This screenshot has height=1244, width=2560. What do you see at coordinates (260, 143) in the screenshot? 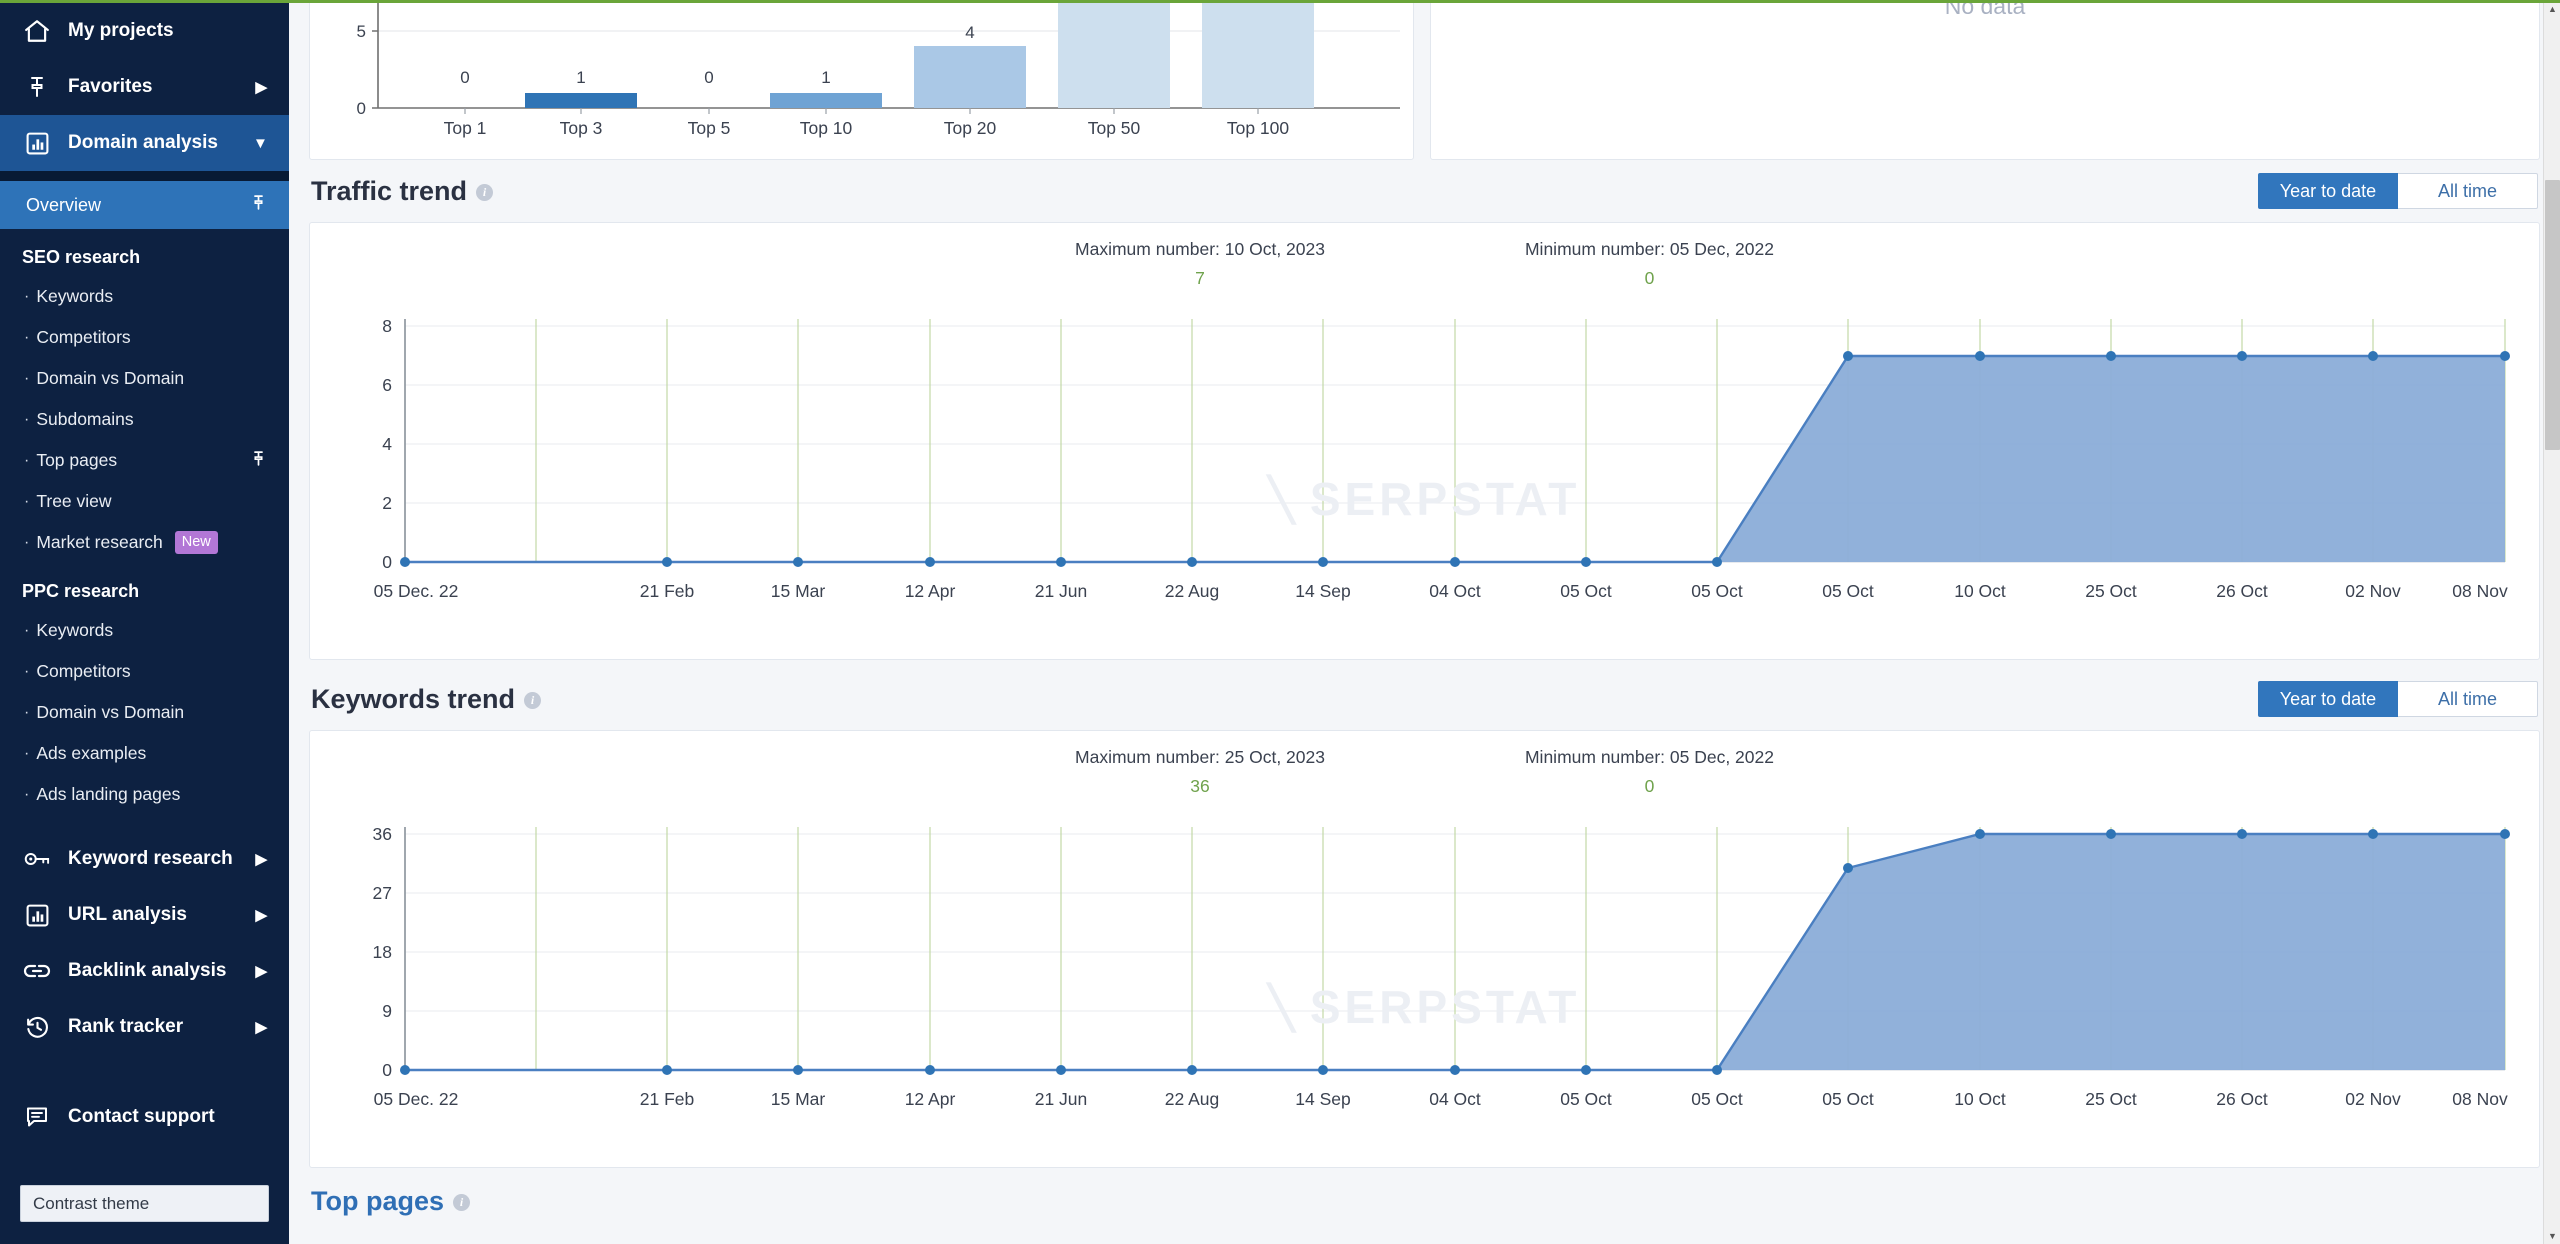
I see `chevron-down-icon: ▼` at bounding box center [260, 143].